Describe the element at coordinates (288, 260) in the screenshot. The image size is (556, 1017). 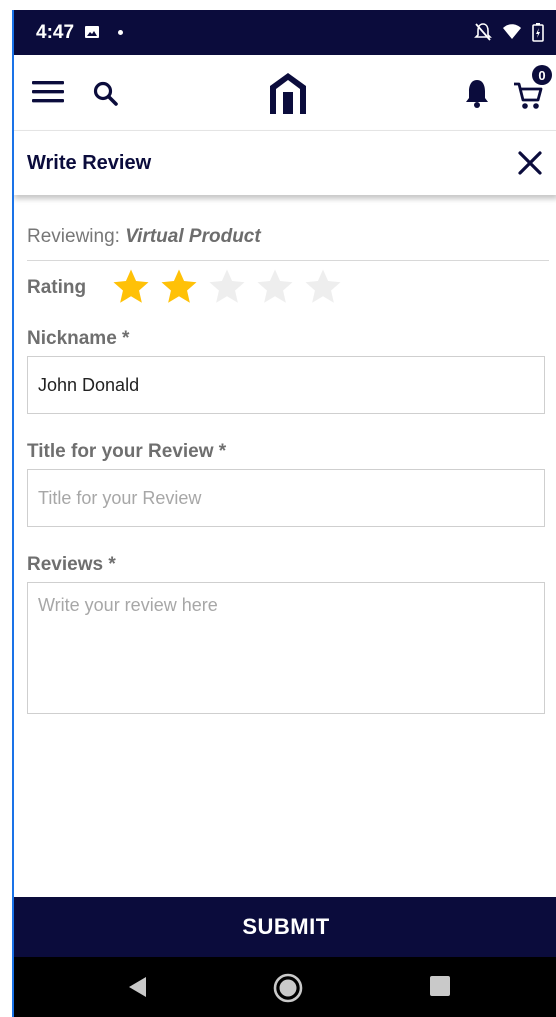
I see `divider` at that location.